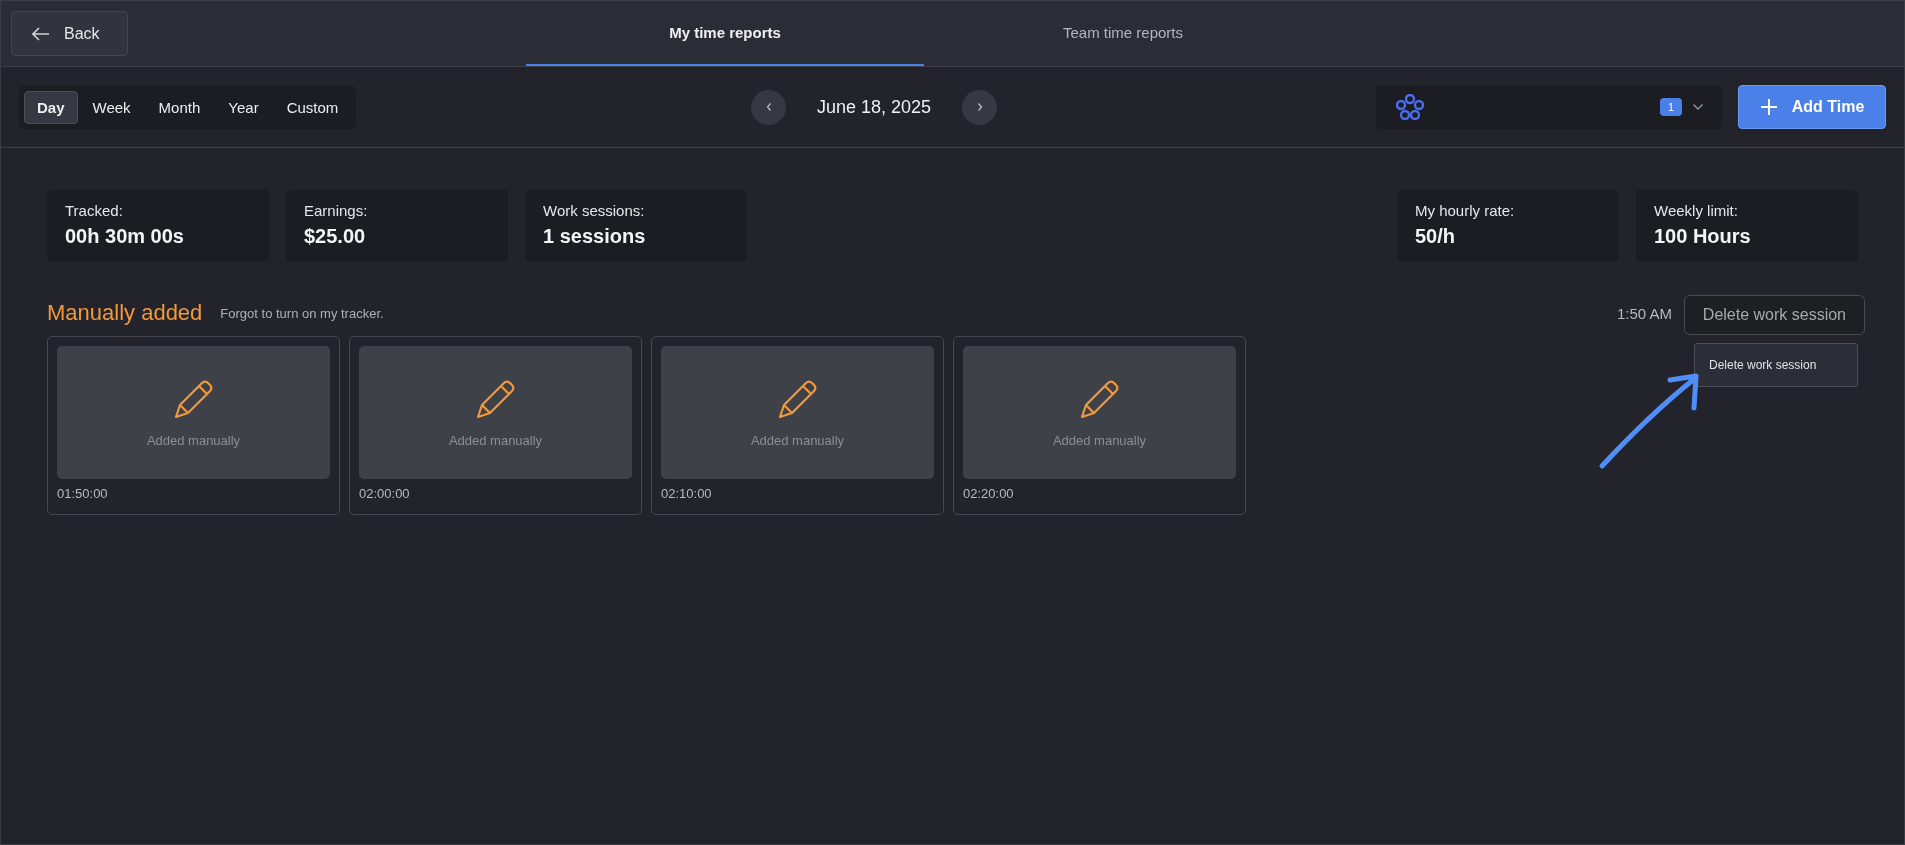  Describe the element at coordinates (874, 107) in the screenshot. I see `date-label: June 18, 2025` at that location.